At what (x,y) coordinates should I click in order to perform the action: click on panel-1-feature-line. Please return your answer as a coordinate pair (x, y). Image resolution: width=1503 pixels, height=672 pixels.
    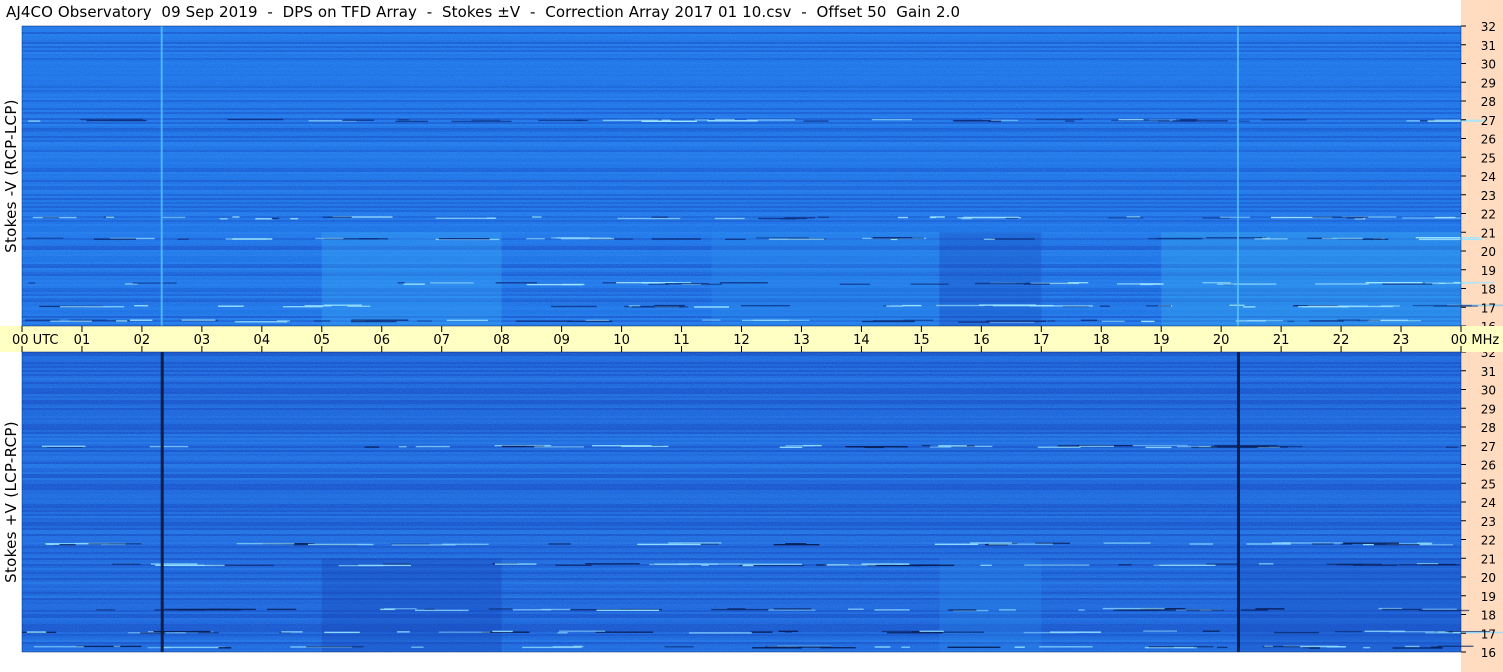
    Looking at the image, I should click on (162, 502).